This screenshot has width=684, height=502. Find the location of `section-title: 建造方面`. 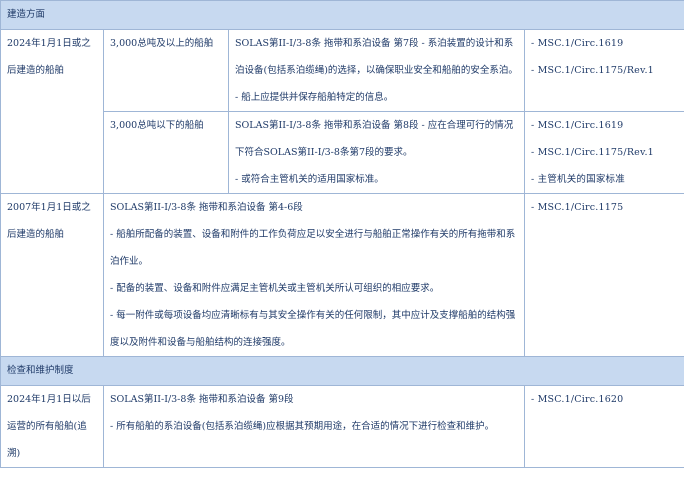

section-title: 建造方面 is located at coordinates (342, 15).